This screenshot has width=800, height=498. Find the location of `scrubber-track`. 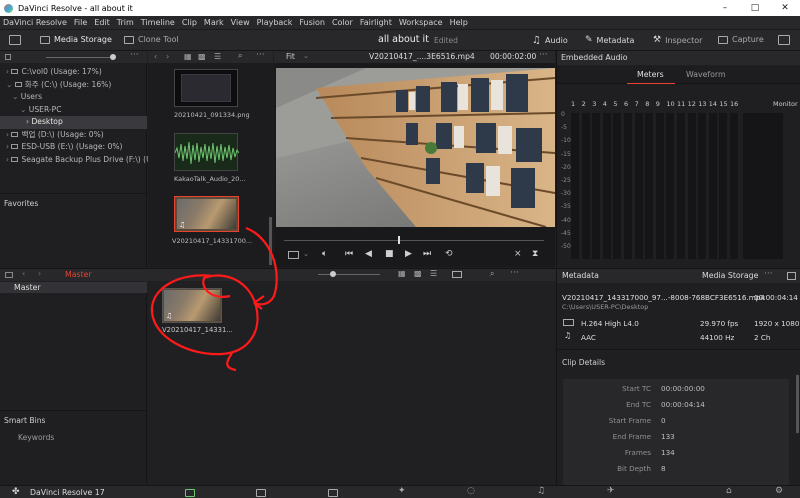

scrubber-track is located at coordinates (414, 240).